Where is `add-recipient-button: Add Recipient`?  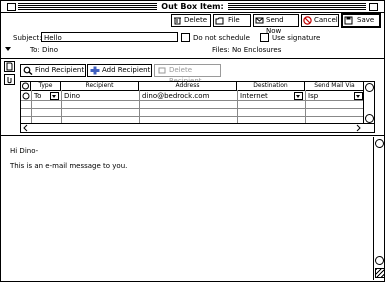 add-recipient-button: Add Recipient is located at coordinates (119, 70).